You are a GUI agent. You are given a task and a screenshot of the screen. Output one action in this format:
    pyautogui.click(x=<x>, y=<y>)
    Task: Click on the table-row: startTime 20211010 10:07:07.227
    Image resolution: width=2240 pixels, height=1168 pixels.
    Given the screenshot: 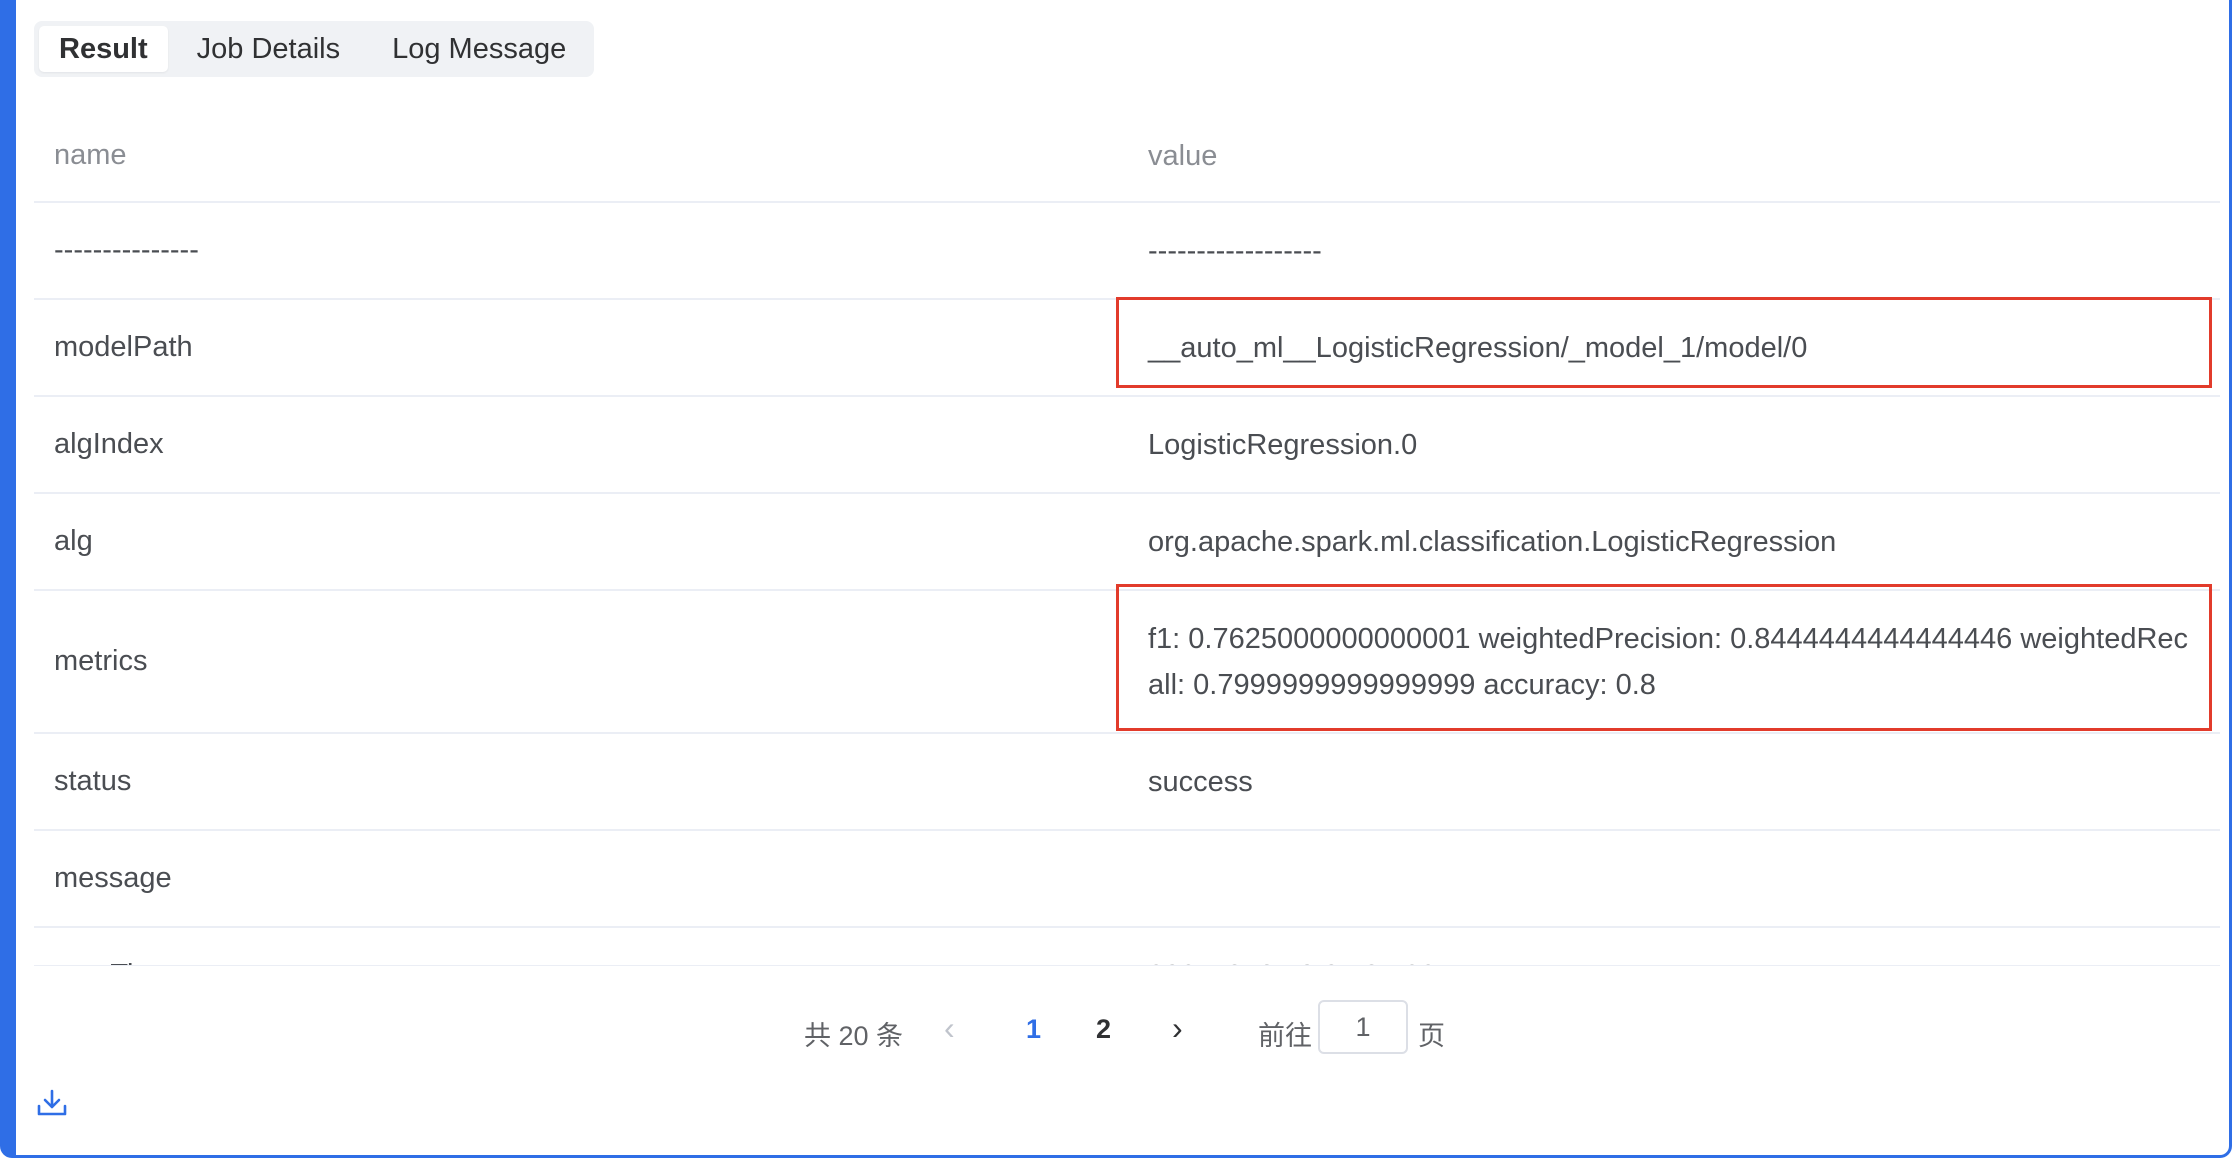 What is the action you would take?
    pyautogui.click(x=1127, y=947)
    